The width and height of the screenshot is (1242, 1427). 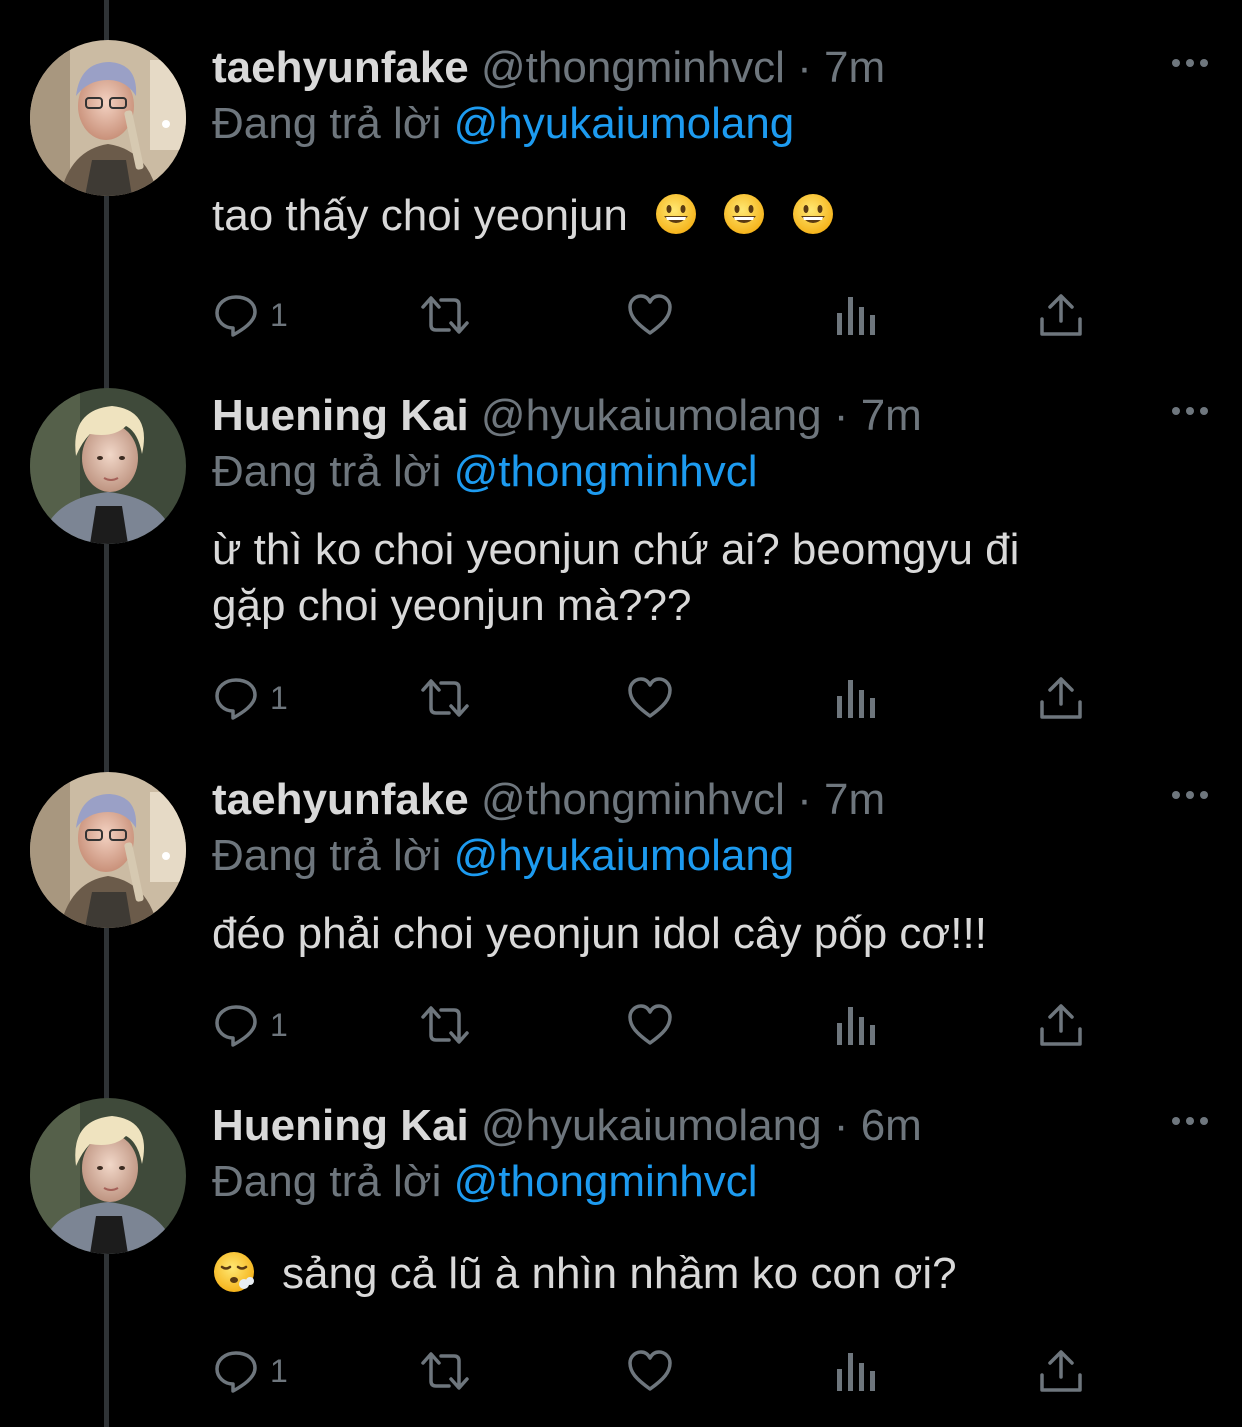 What do you see at coordinates (234, 1272) in the screenshot?
I see `face-exhaling-icon` at bounding box center [234, 1272].